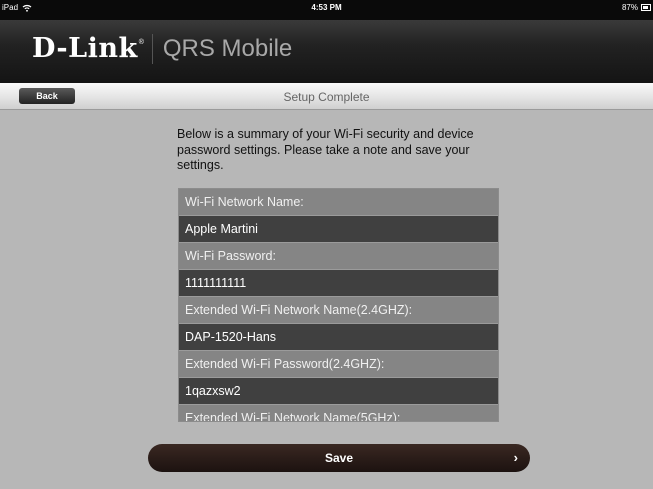  I want to click on wifi-network-name-label: Wi-Fi Network Name:, so click(338, 202).